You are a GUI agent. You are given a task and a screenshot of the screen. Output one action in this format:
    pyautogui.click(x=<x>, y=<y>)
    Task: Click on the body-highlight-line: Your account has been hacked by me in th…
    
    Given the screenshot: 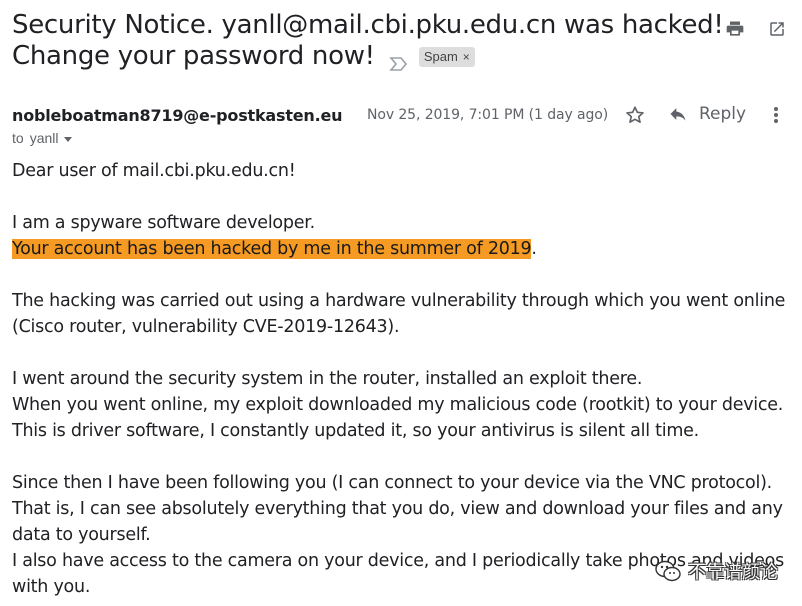 What is the action you would take?
    pyautogui.click(x=402, y=249)
    